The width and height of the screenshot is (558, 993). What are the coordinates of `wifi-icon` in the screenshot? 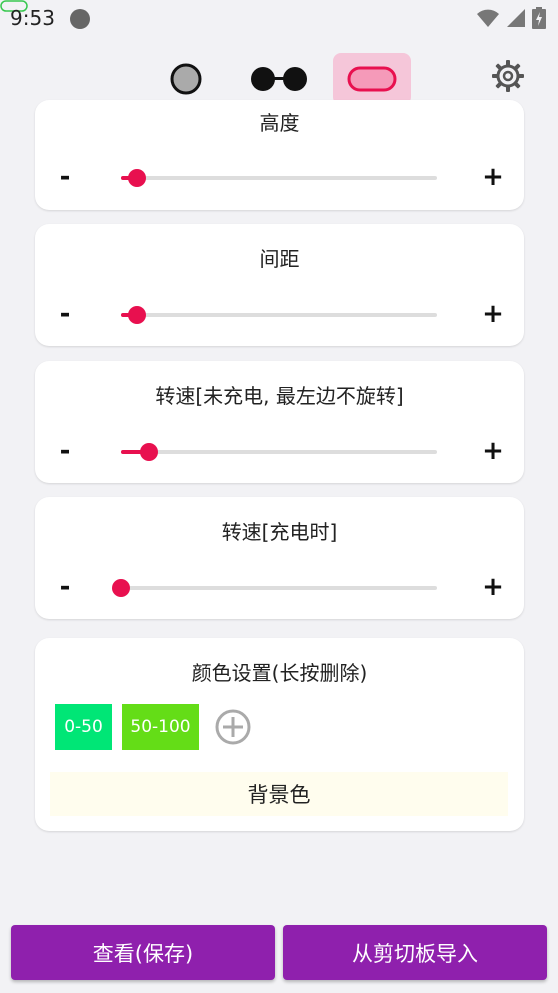 It's located at (488, 18).